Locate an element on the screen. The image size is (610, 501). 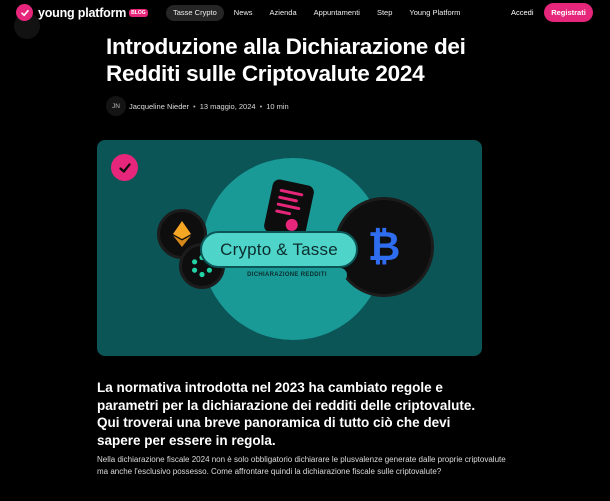
read-time: 10 min is located at coordinates (277, 106).